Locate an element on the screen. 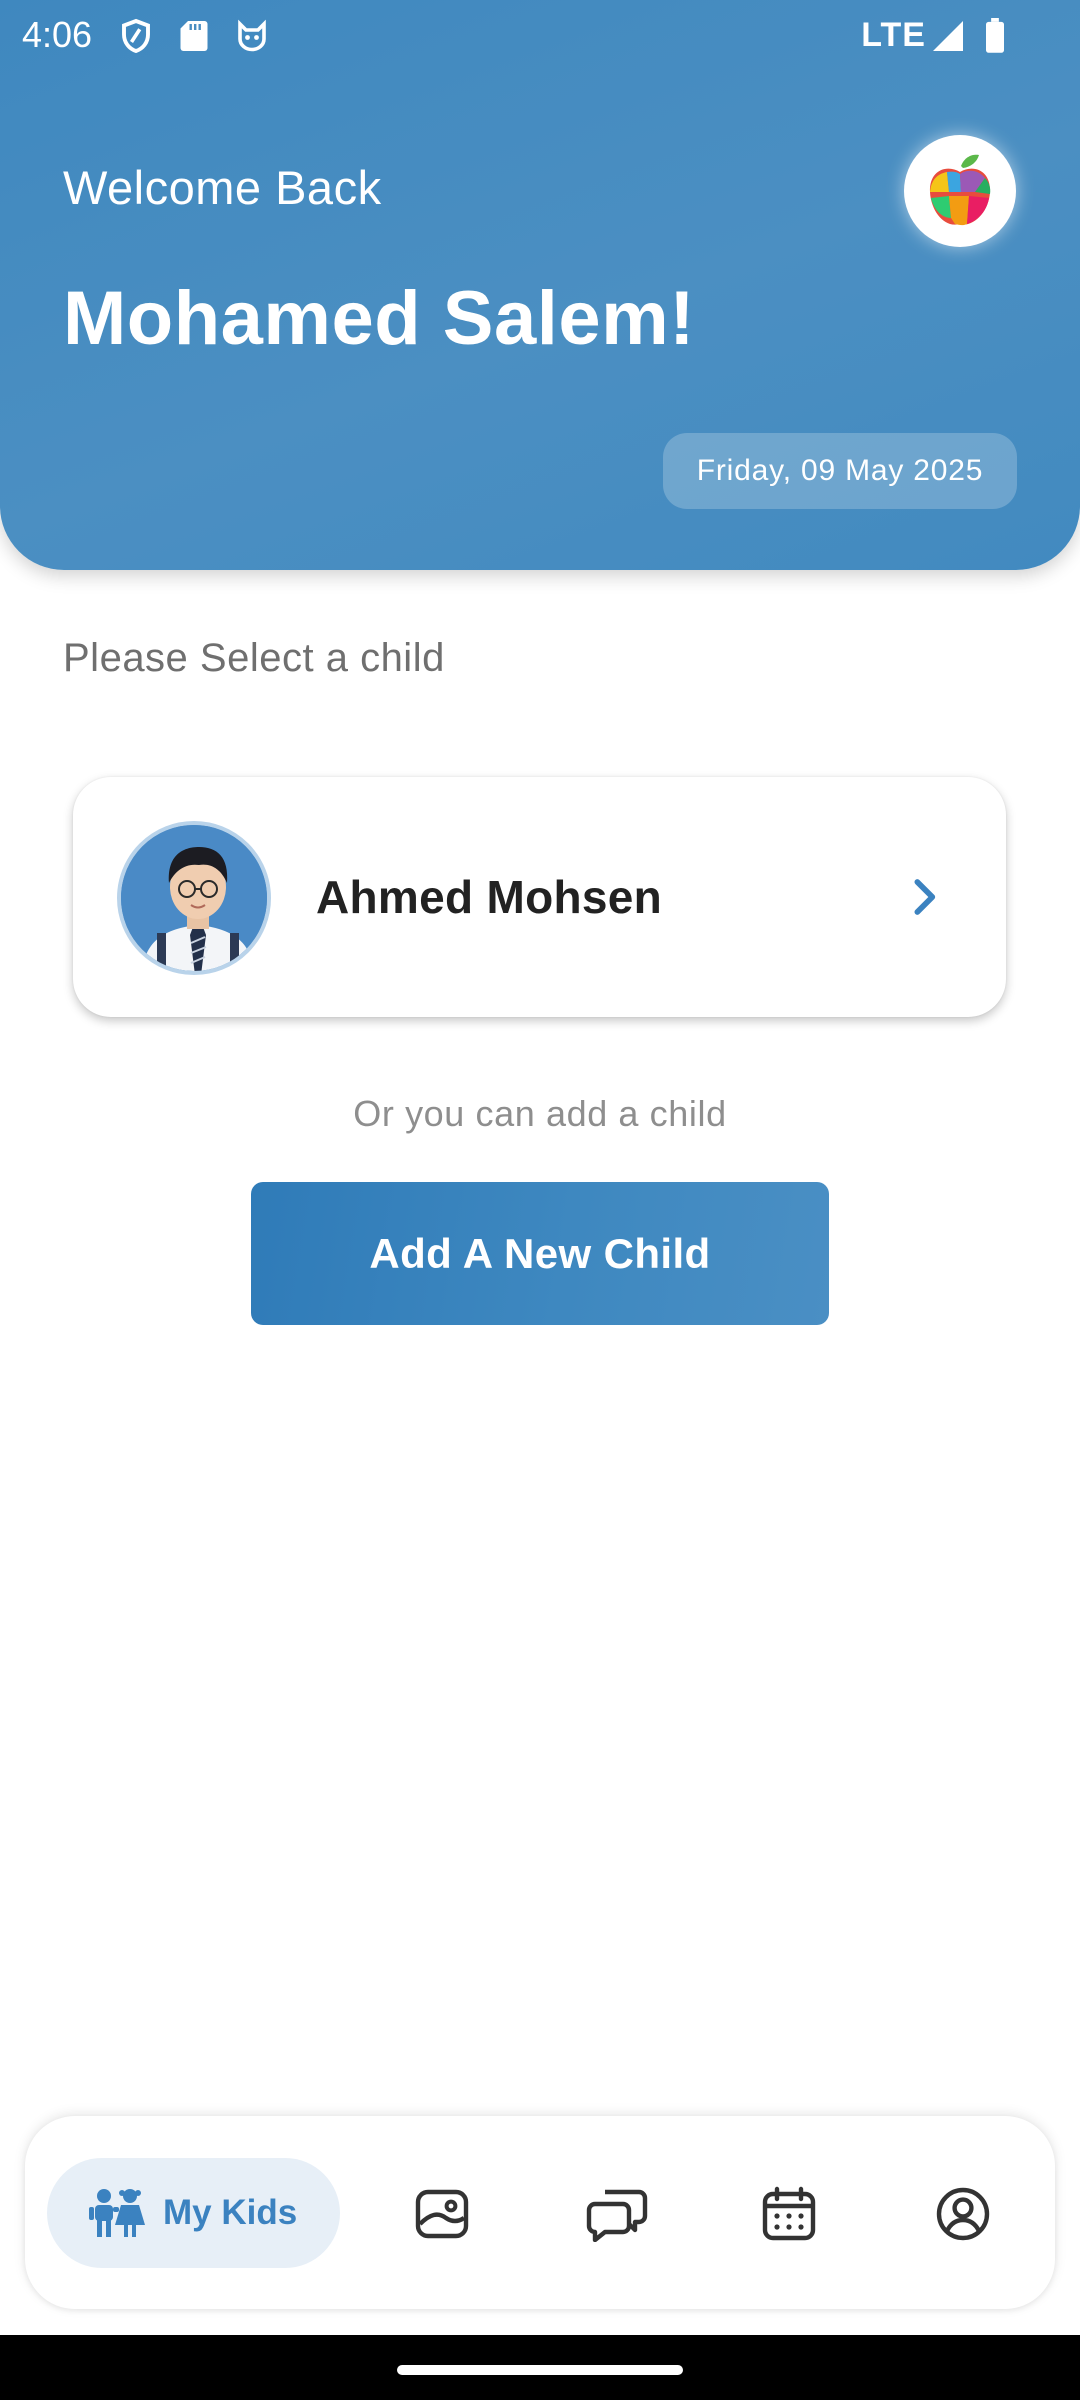 The image size is (1080, 2400). child-avatar is located at coordinates (194, 898).